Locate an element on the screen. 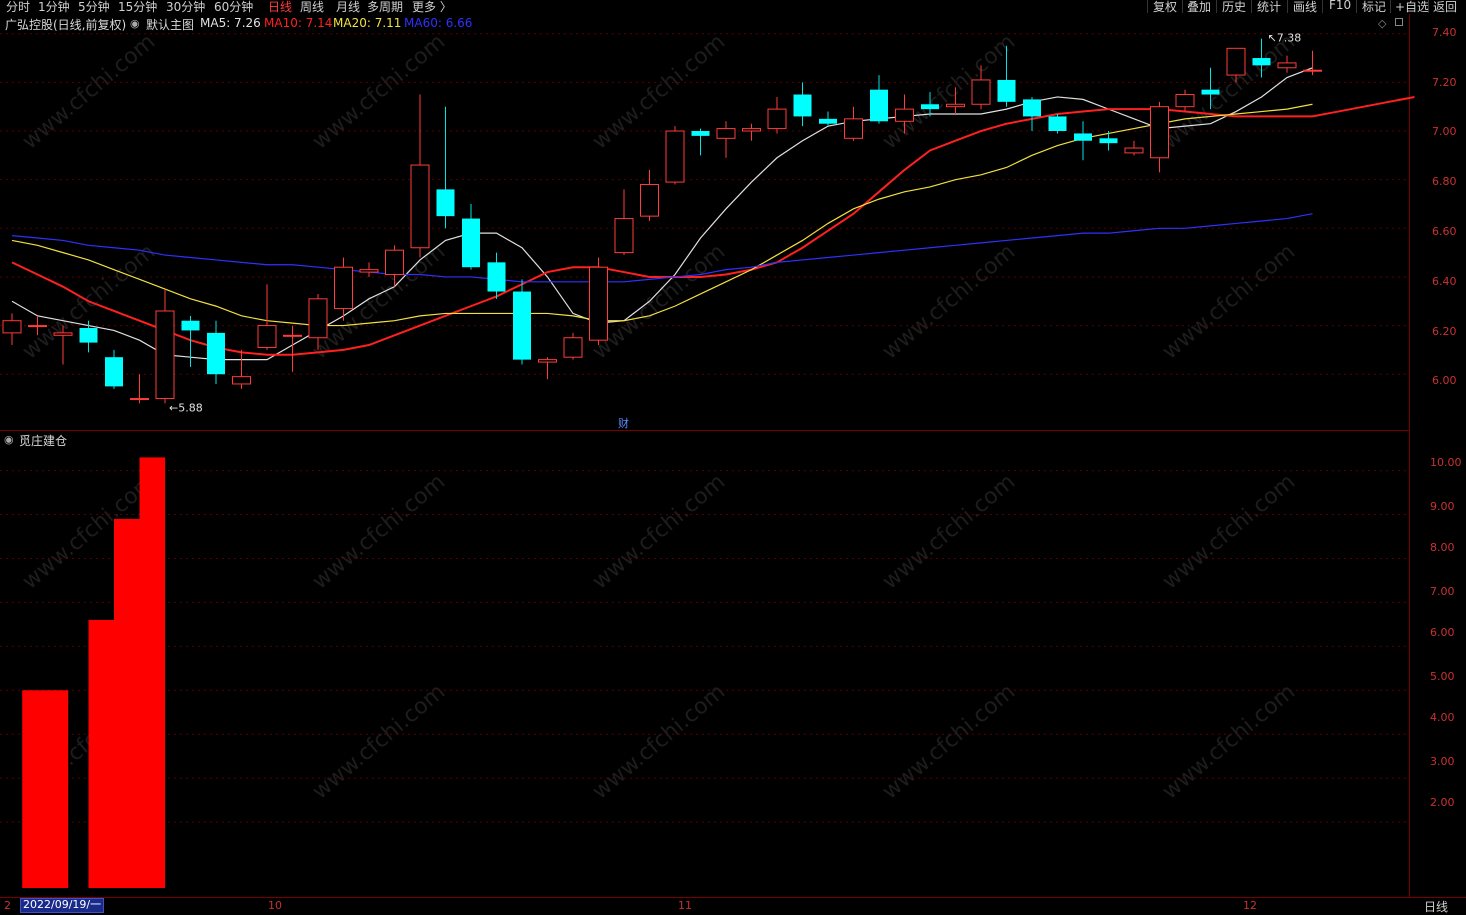 This screenshot has width=1466, height=915. ma-line-ma60 is located at coordinates (662, 248).